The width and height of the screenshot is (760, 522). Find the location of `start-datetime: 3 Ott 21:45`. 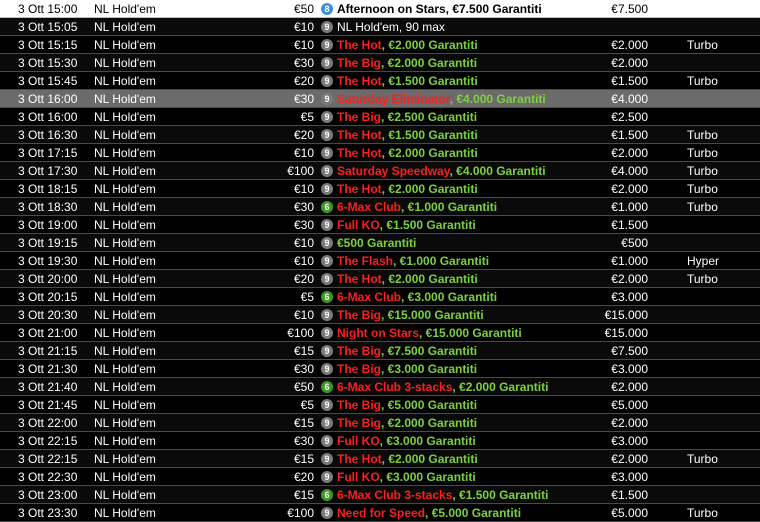

start-datetime: 3 Ott 21:45 is located at coordinates (52, 405).